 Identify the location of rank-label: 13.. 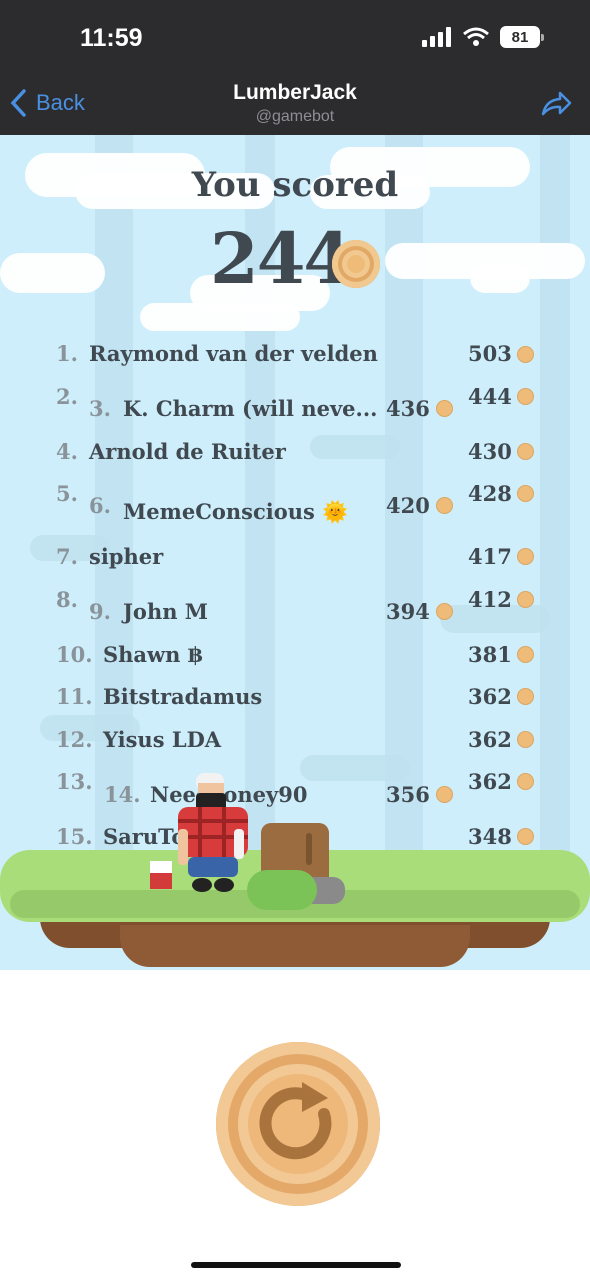
(74, 781).